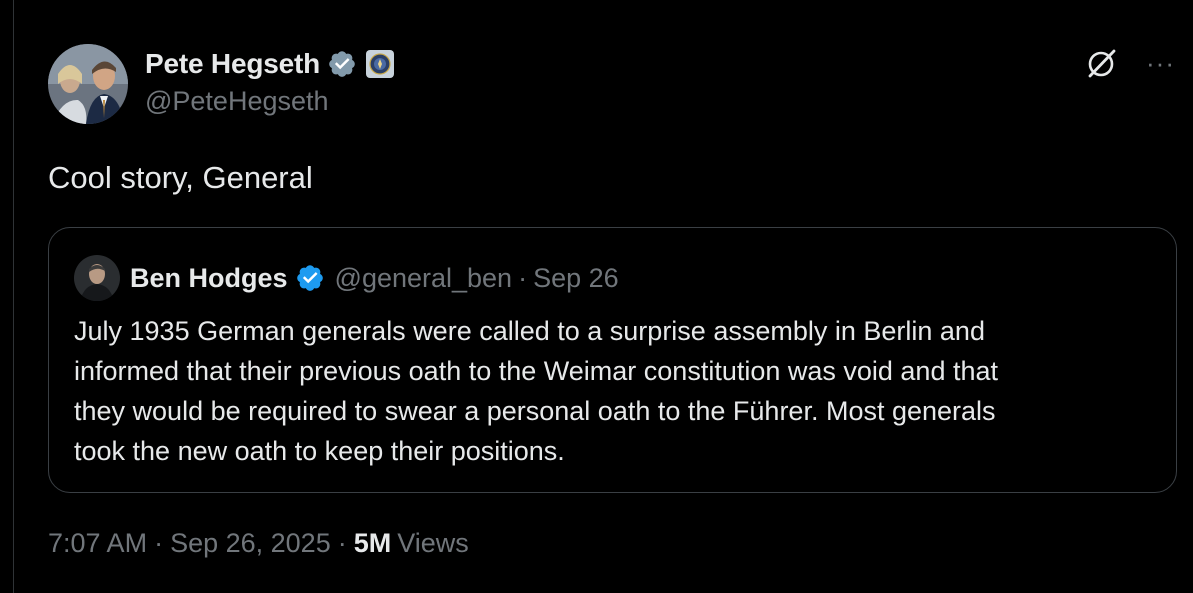 Image resolution: width=1193 pixels, height=593 pixels. Describe the element at coordinates (88, 84) in the screenshot. I see `author-avatar` at that location.